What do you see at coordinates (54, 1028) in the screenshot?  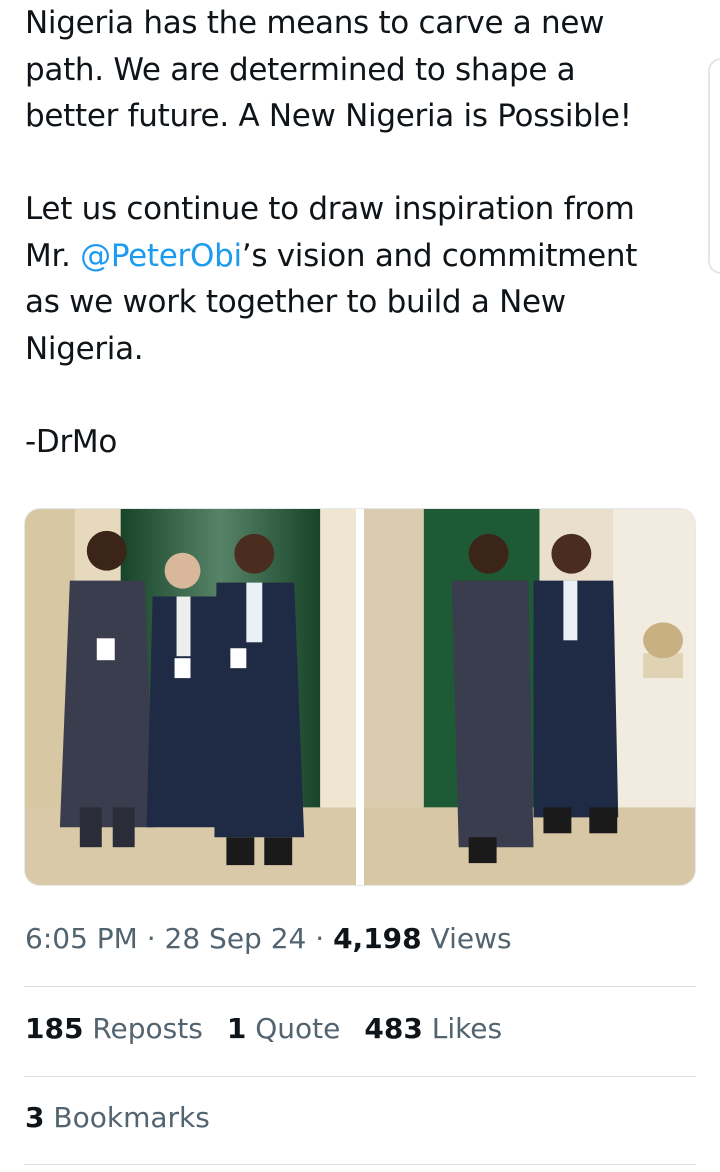 I see `reposts-count: 185` at bounding box center [54, 1028].